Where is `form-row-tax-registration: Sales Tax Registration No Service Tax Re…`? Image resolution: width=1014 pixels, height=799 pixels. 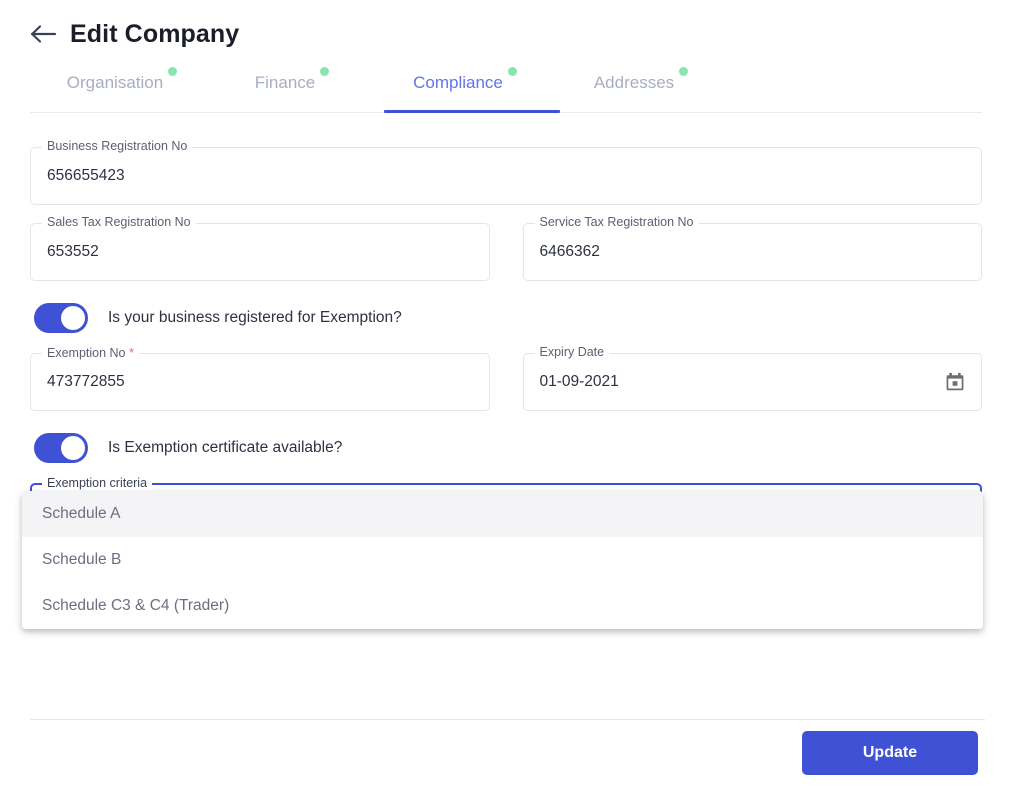 form-row-tax-registration: Sales Tax Registration No Service Tax Re… is located at coordinates (506, 248).